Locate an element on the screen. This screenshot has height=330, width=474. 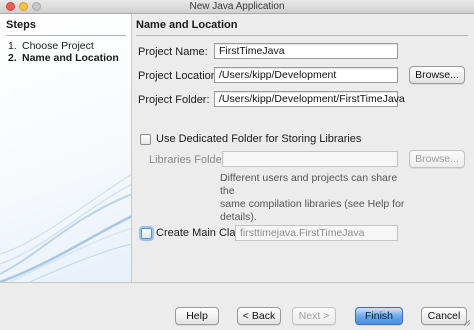
libraries-folder-label: Libraries Folder: is located at coordinates (189, 160).